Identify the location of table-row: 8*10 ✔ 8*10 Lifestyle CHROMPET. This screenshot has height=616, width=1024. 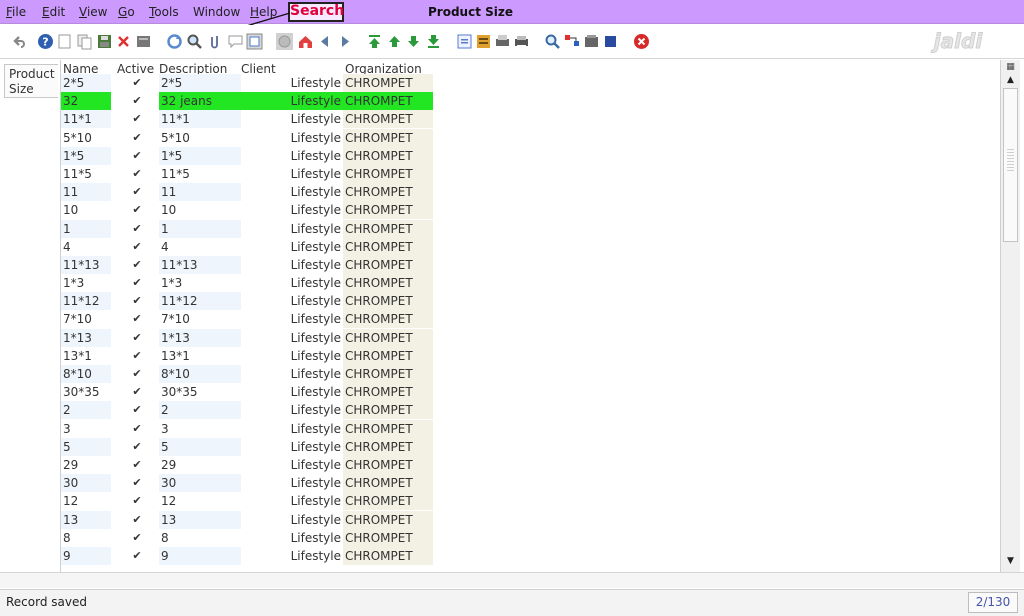
(530, 374).